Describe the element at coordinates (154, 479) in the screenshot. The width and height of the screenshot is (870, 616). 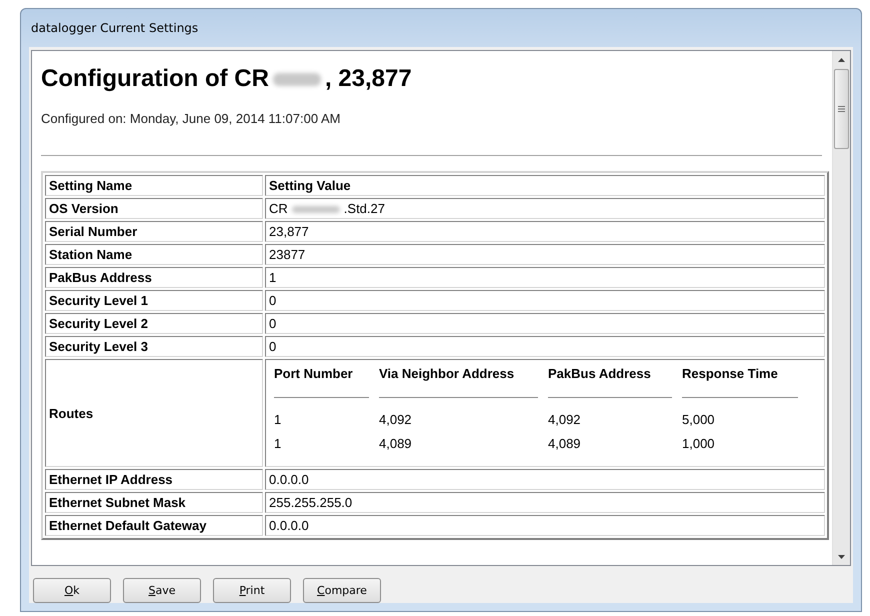
I see `setting-name-cell: Ethernet IP Address` at that location.